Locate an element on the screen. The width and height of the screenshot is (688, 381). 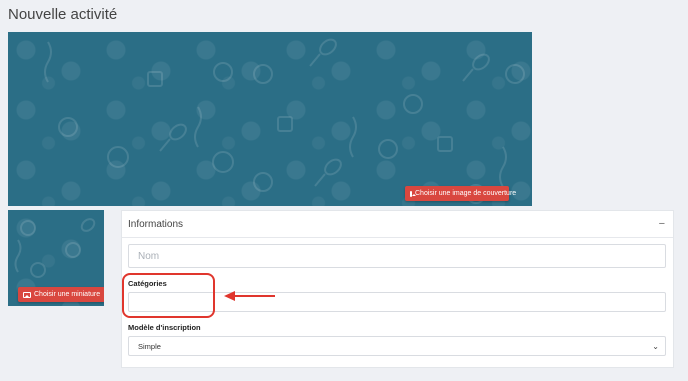
choose-cover-image-button: Choisir une image de couverture is located at coordinates (460, 193).